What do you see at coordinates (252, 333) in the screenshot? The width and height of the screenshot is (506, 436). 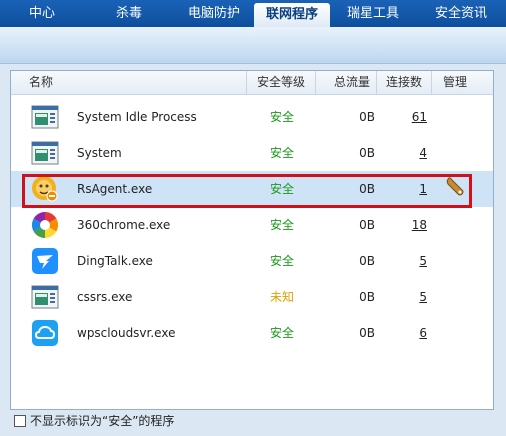 I see `table-row: wpscloudsvr.exe 安全 0B 6` at bounding box center [252, 333].